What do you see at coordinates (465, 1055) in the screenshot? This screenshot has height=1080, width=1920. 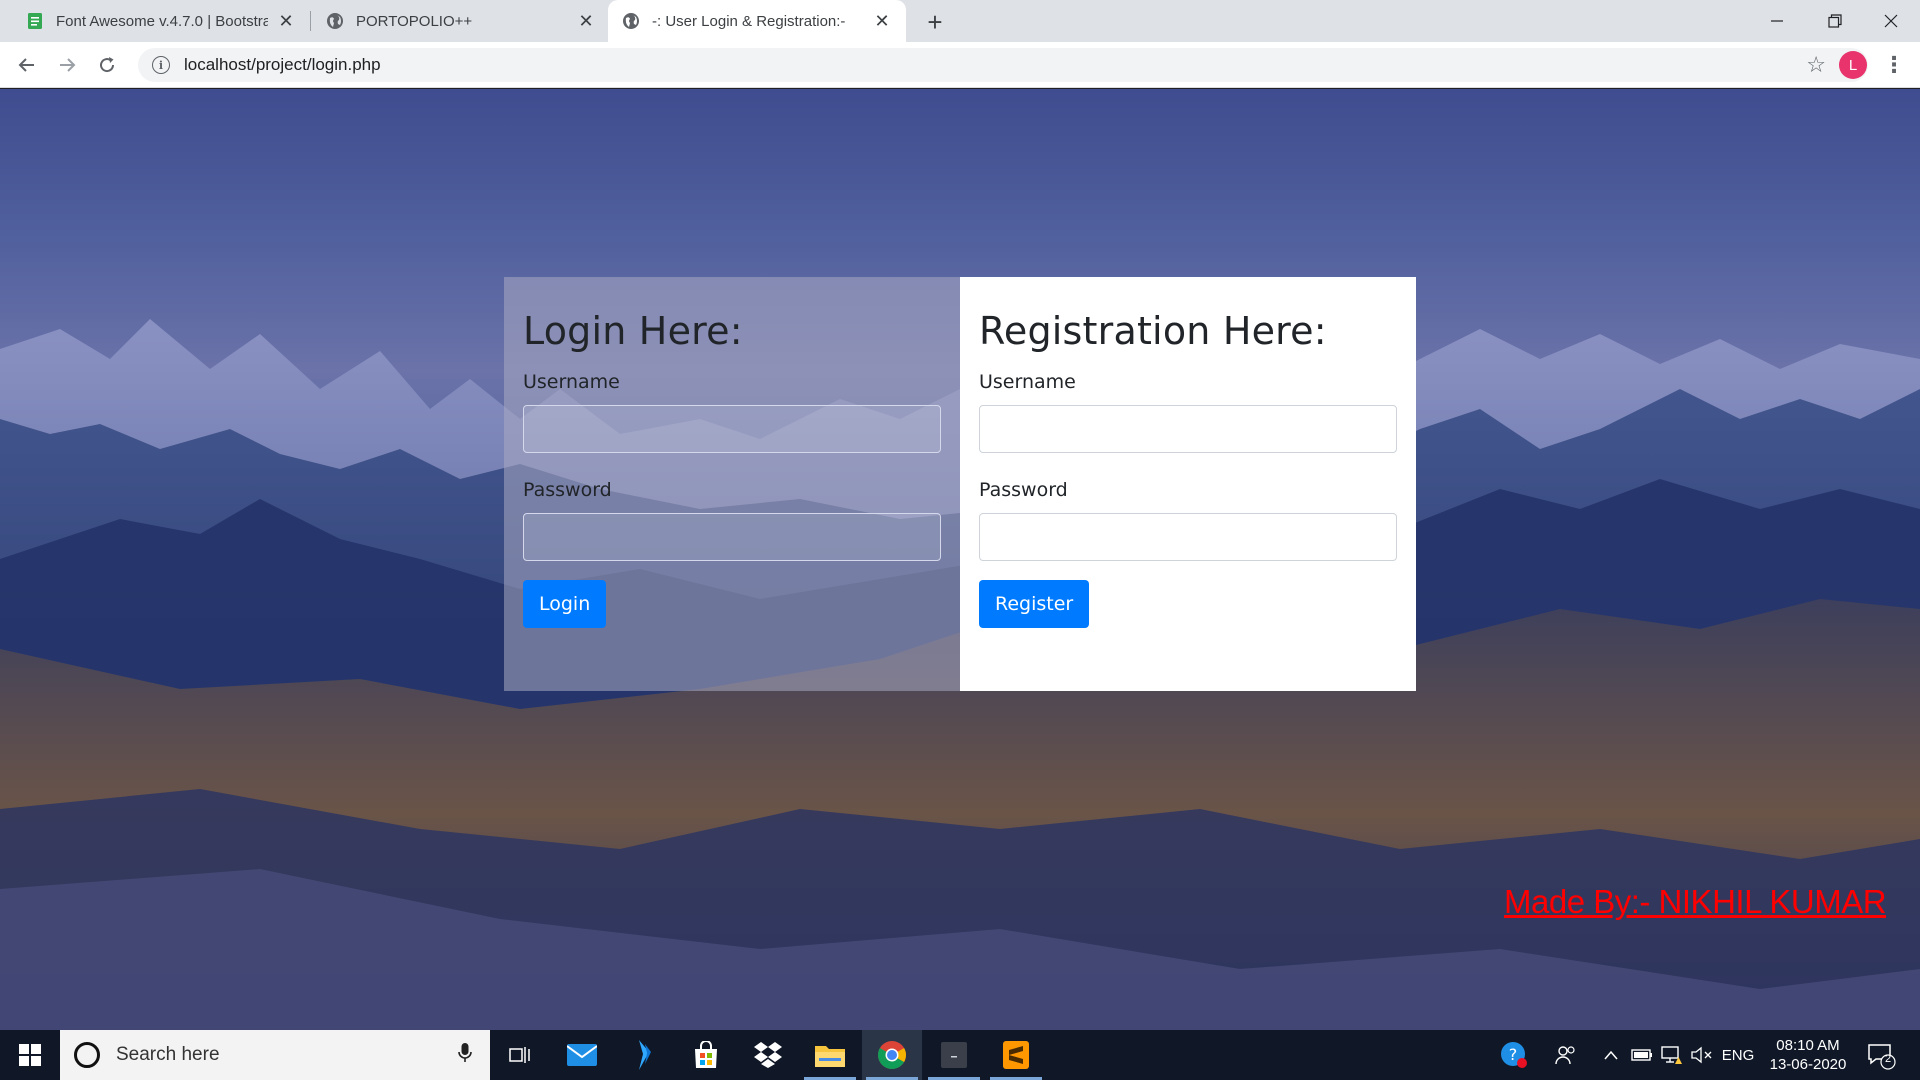 I see `microphone-icon` at bounding box center [465, 1055].